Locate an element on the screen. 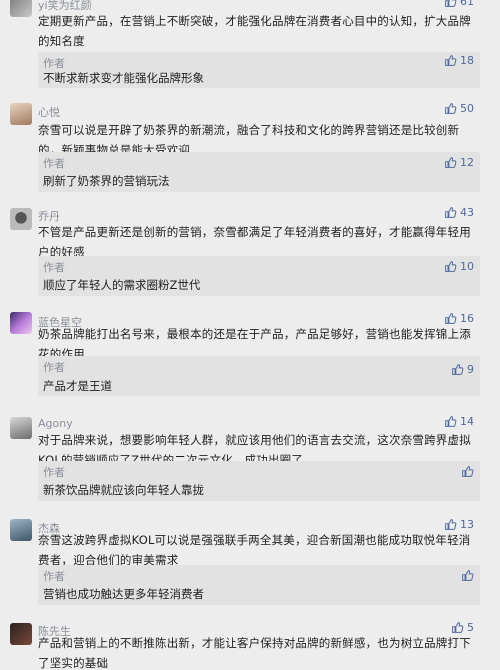 The width and height of the screenshot is (500, 670). reply-text: 顺应了年轻人的需求圈粉Z世代 is located at coordinates (122, 285).